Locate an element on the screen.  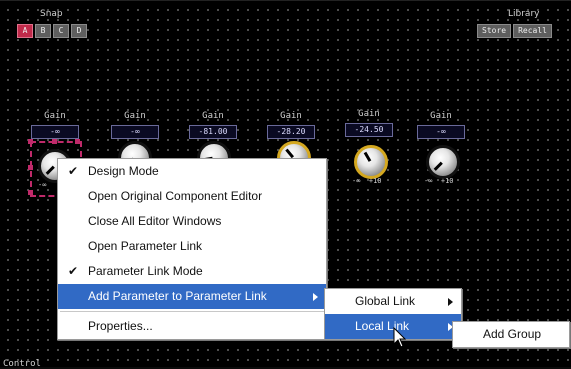
gain-module-1: Gain -∞ is located at coordinates (55, 125).